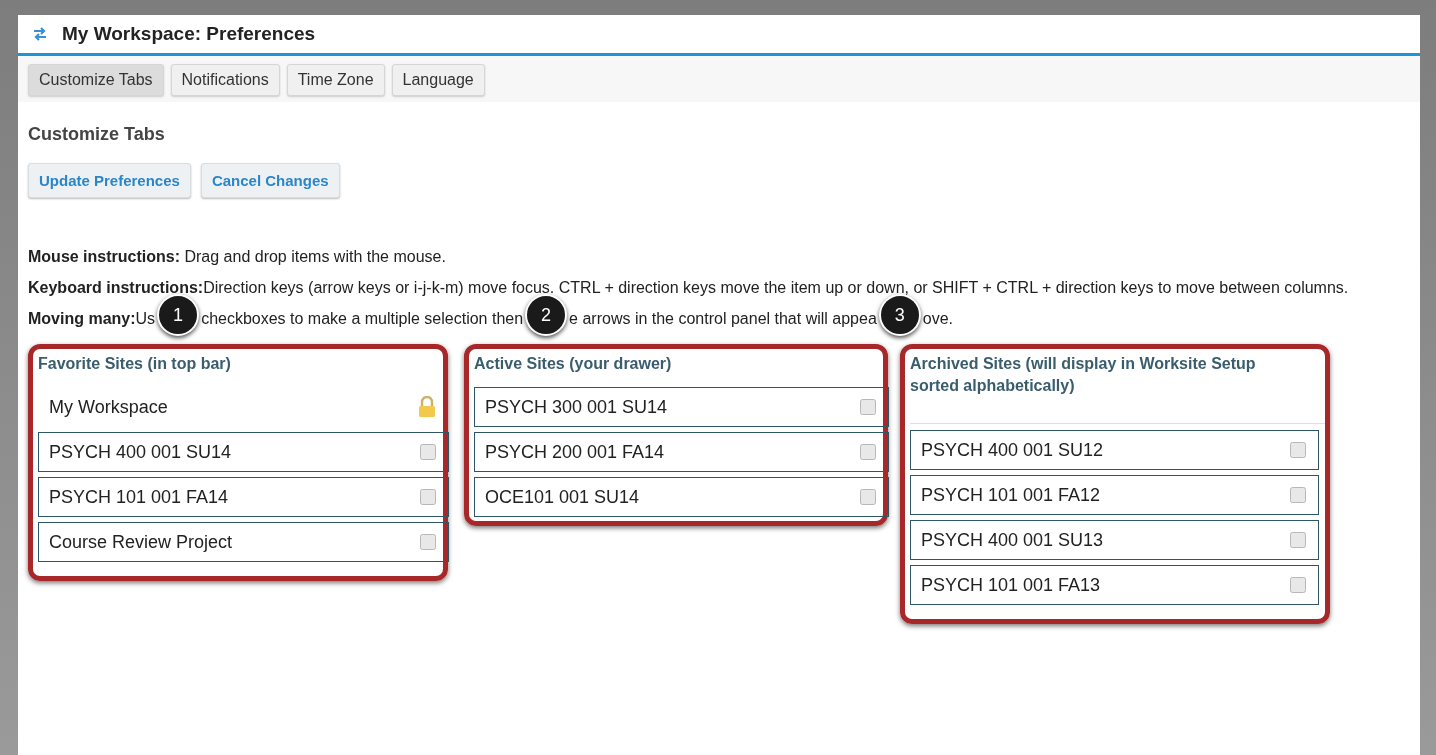  I want to click on instruction-text: Us, so click(145, 319).